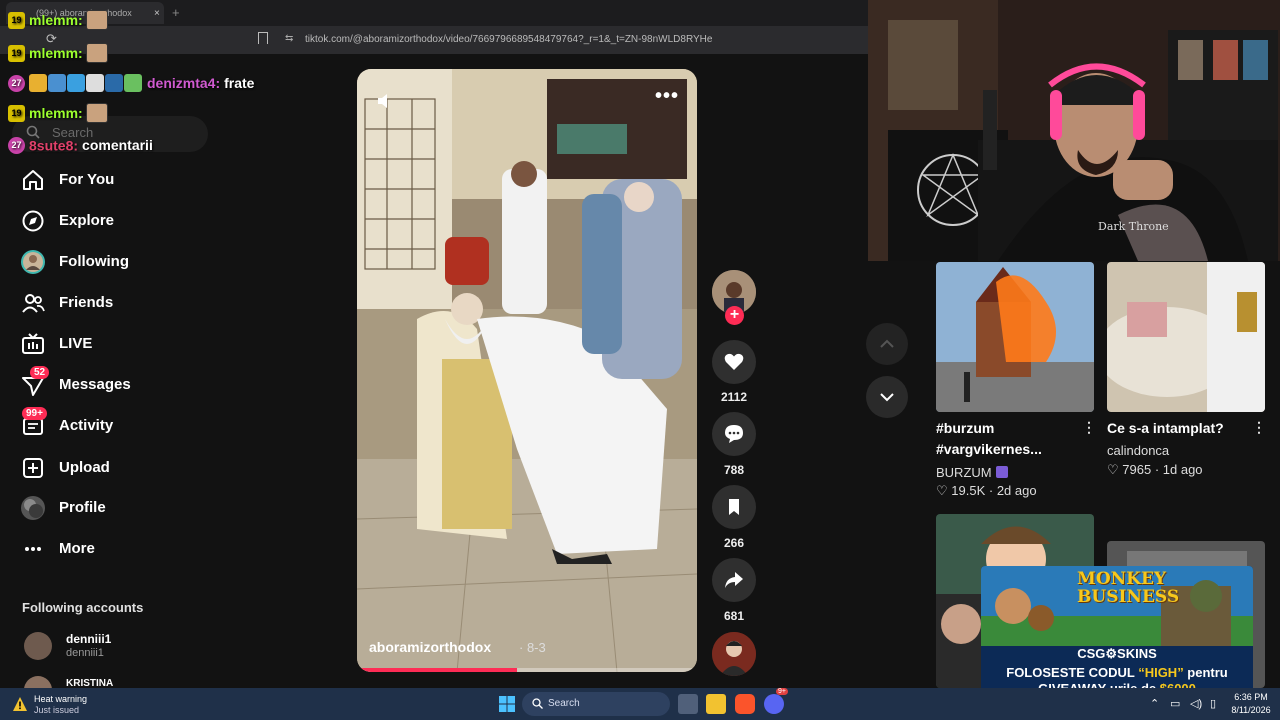  Describe the element at coordinates (33, 508) in the screenshot. I see `profile-avatar-icon` at that location.